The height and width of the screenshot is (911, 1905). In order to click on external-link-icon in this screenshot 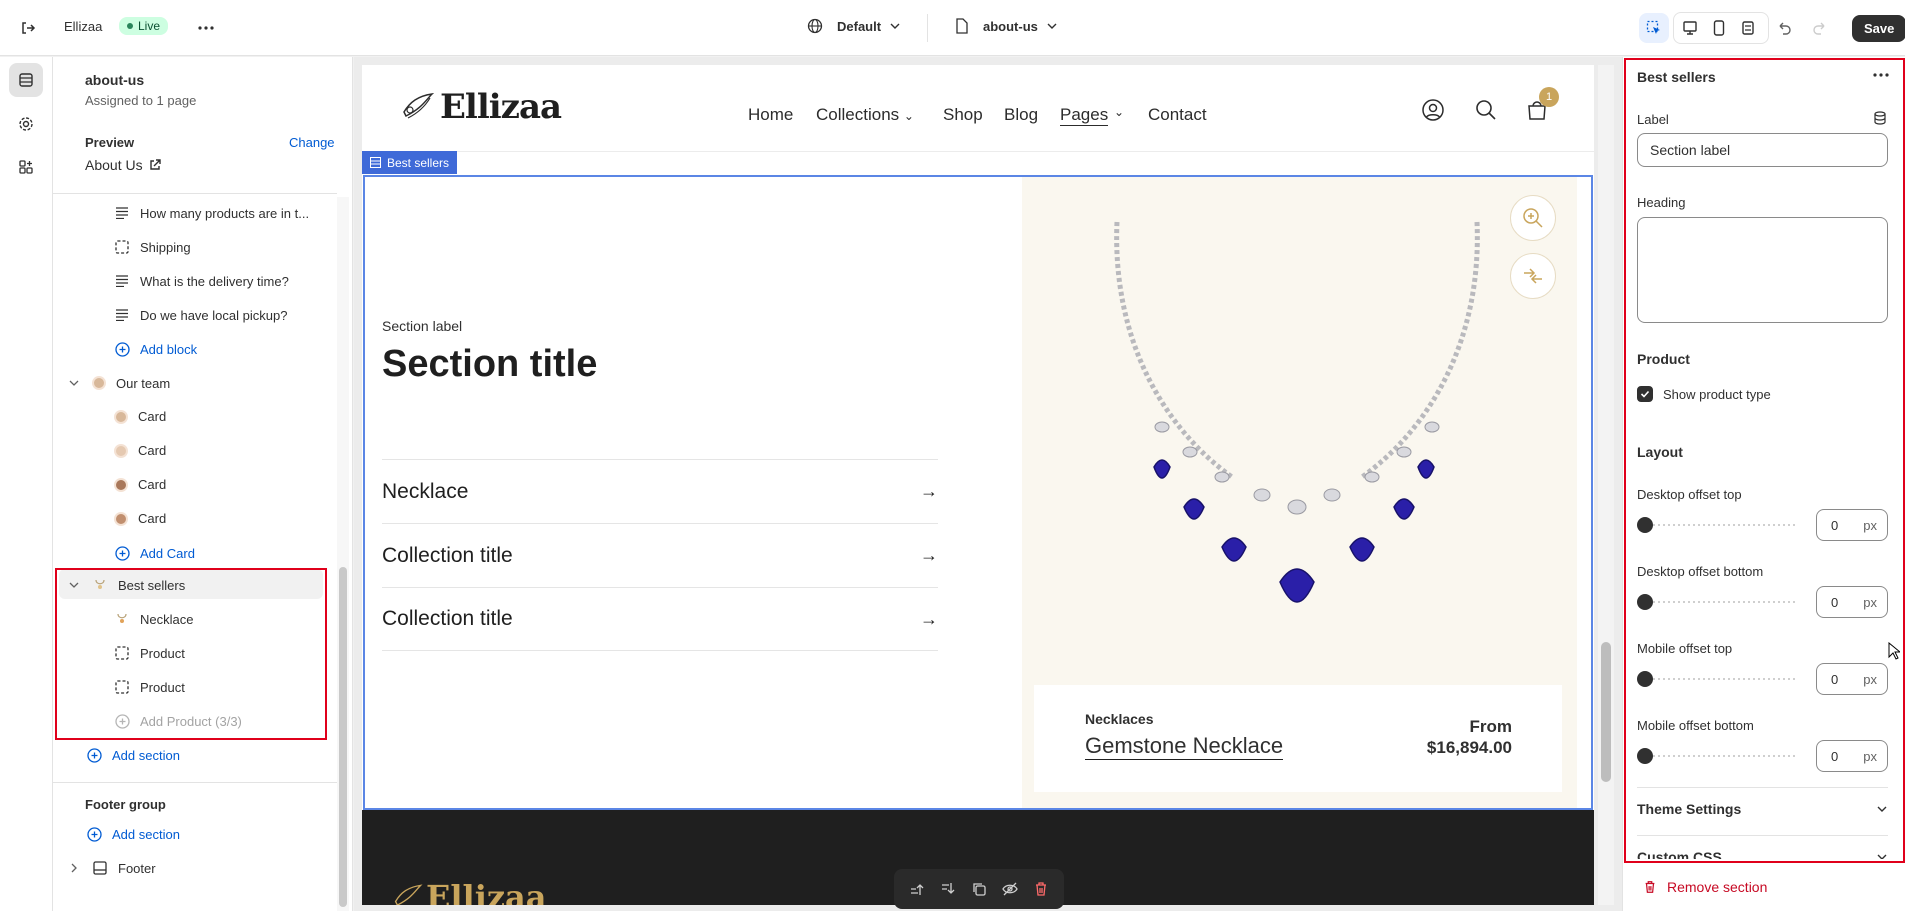, I will do `click(155, 164)`.